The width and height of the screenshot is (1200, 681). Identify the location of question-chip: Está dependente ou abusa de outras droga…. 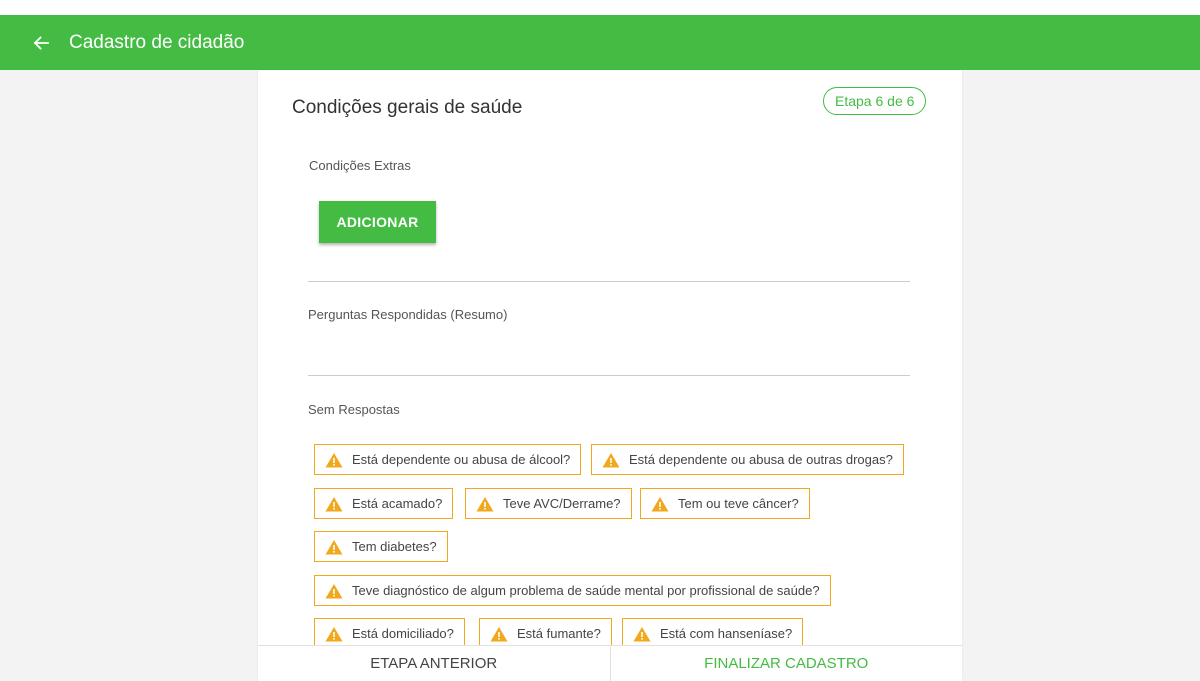
(747, 459).